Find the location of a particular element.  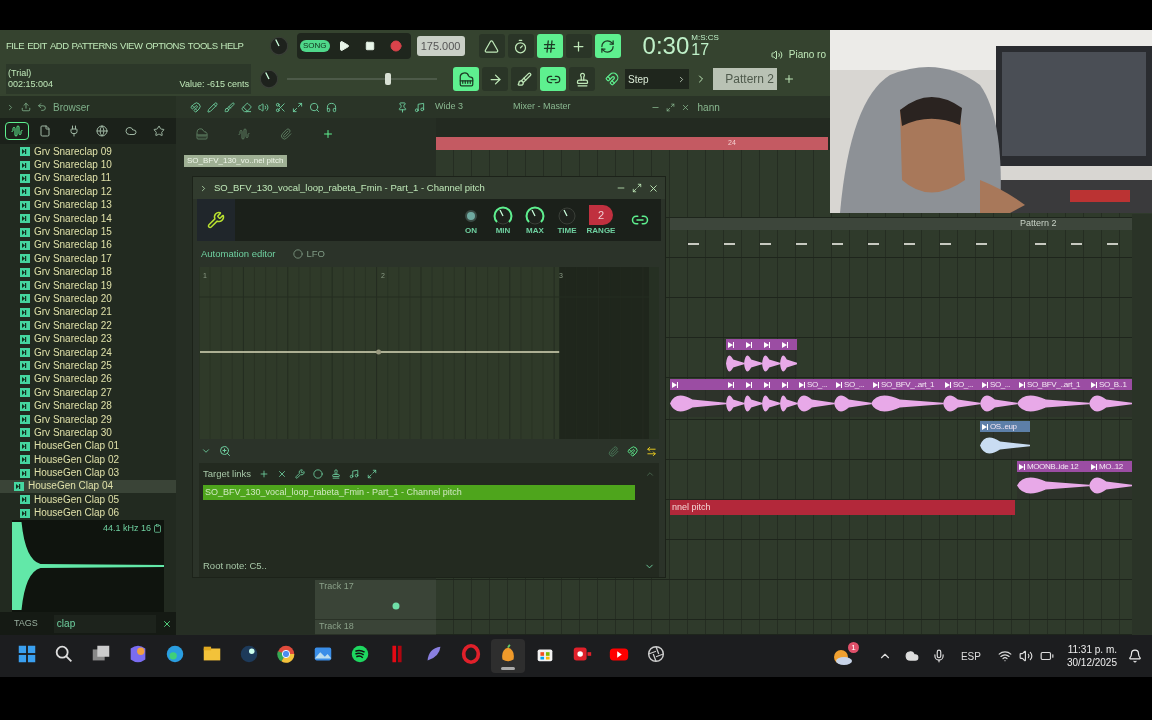

preset-label: Wide 3 is located at coordinates (449, 107).